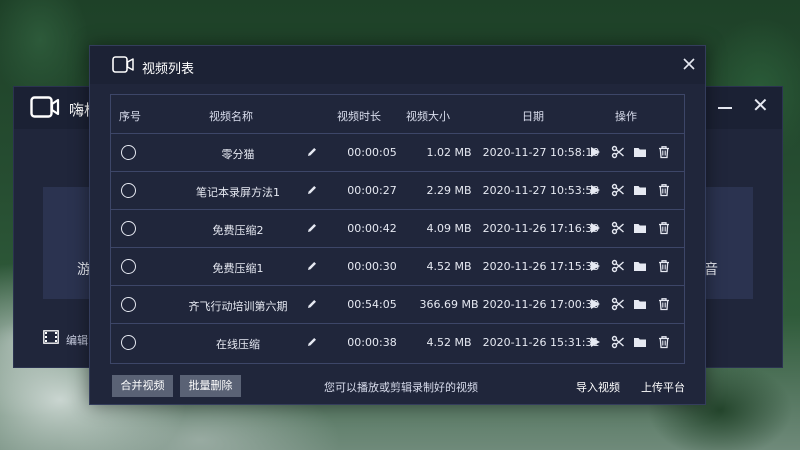 Image resolution: width=800 pixels, height=450 pixels. What do you see at coordinates (238, 230) in the screenshot?
I see `video-name: 免费压缩2` at bounding box center [238, 230].